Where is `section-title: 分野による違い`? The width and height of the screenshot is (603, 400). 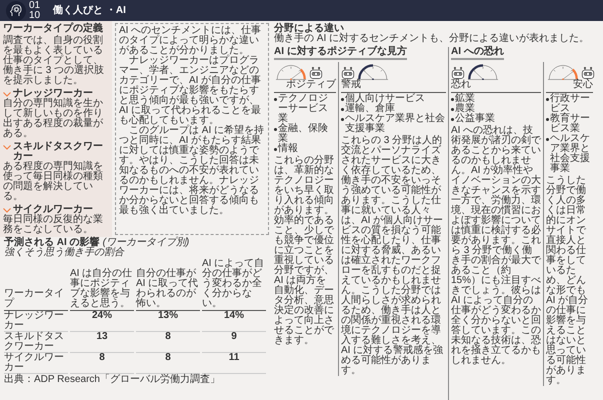
section-title: 分野による違い is located at coordinates (309, 29).